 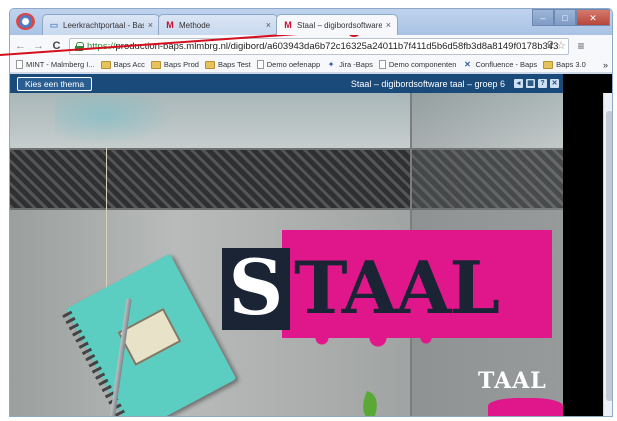 I want to click on bookmark-item: Demo oefenapp, so click(x=288, y=64).